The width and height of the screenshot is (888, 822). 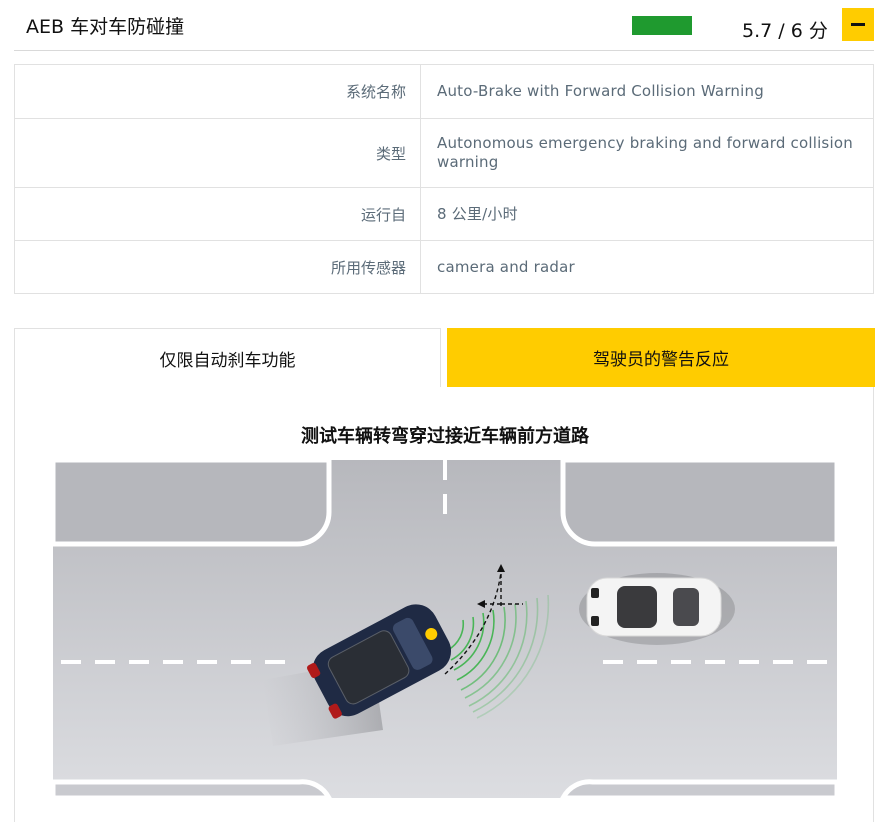 I want to click on curb-top-right, so click(x=698, y=503).